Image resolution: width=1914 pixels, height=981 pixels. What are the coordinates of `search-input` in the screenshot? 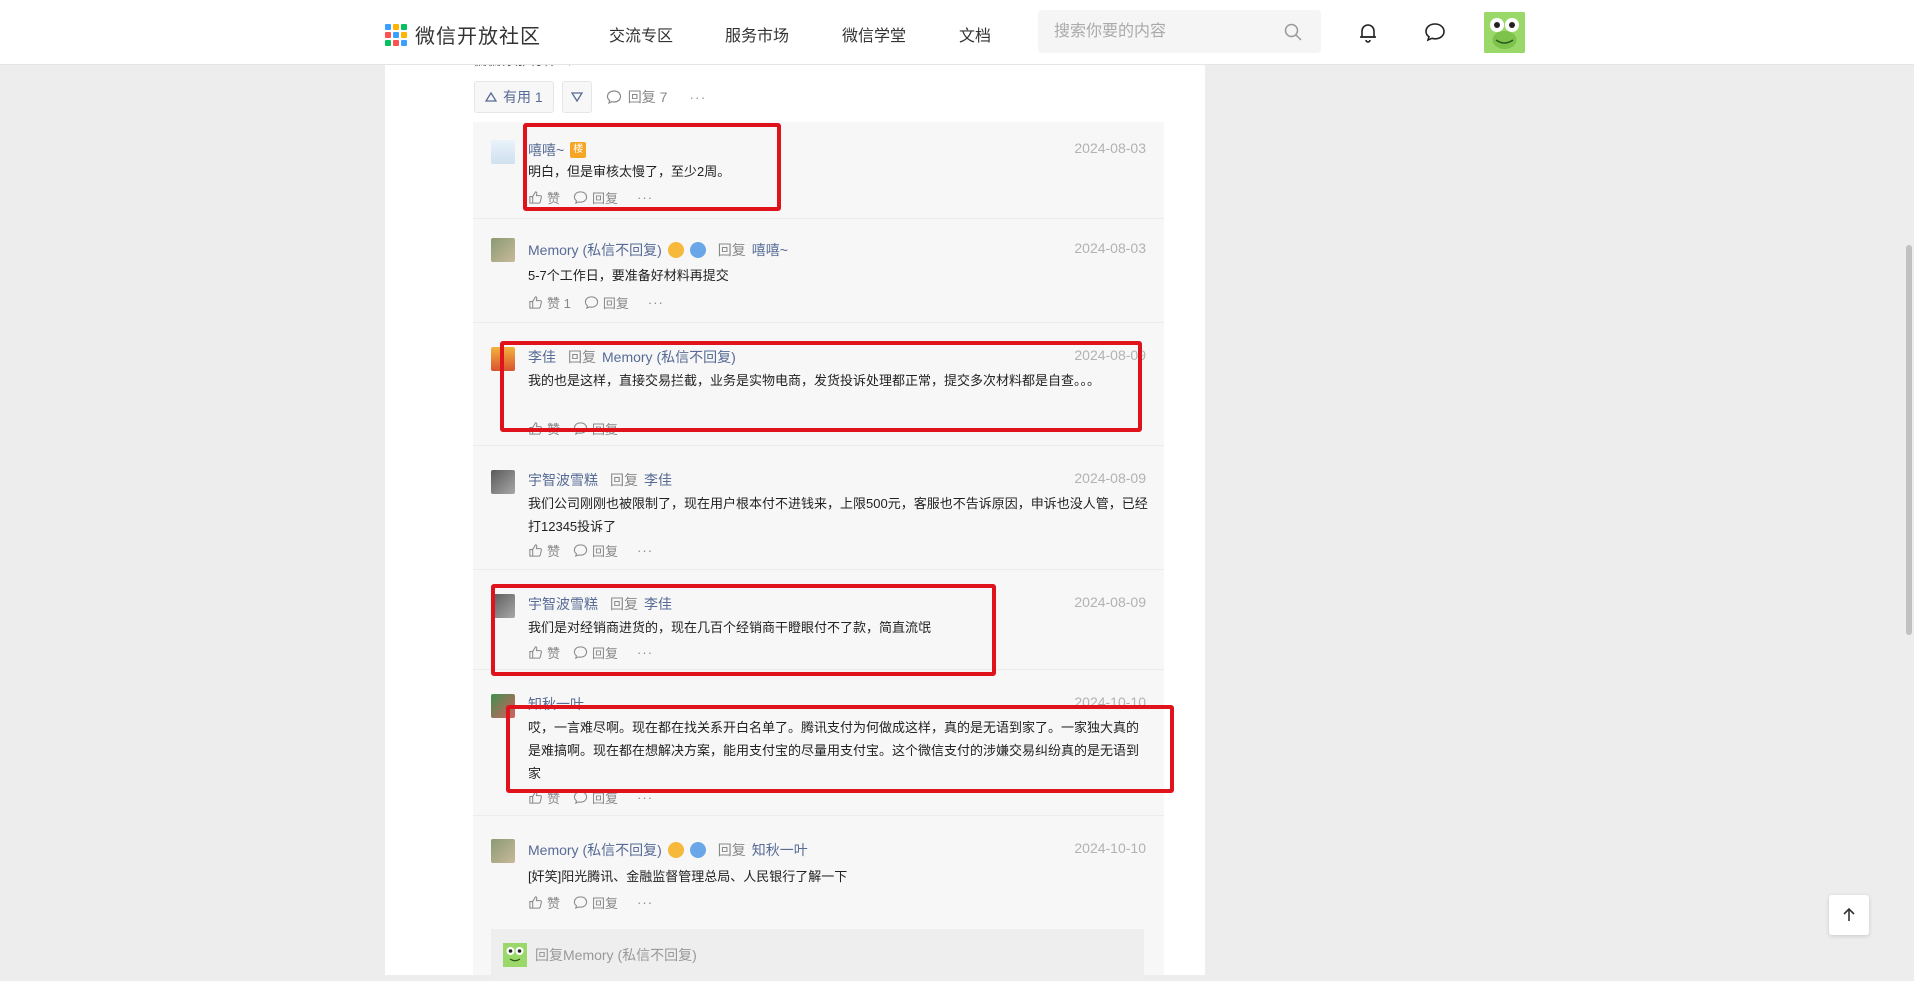 It's located at (1164, 31).